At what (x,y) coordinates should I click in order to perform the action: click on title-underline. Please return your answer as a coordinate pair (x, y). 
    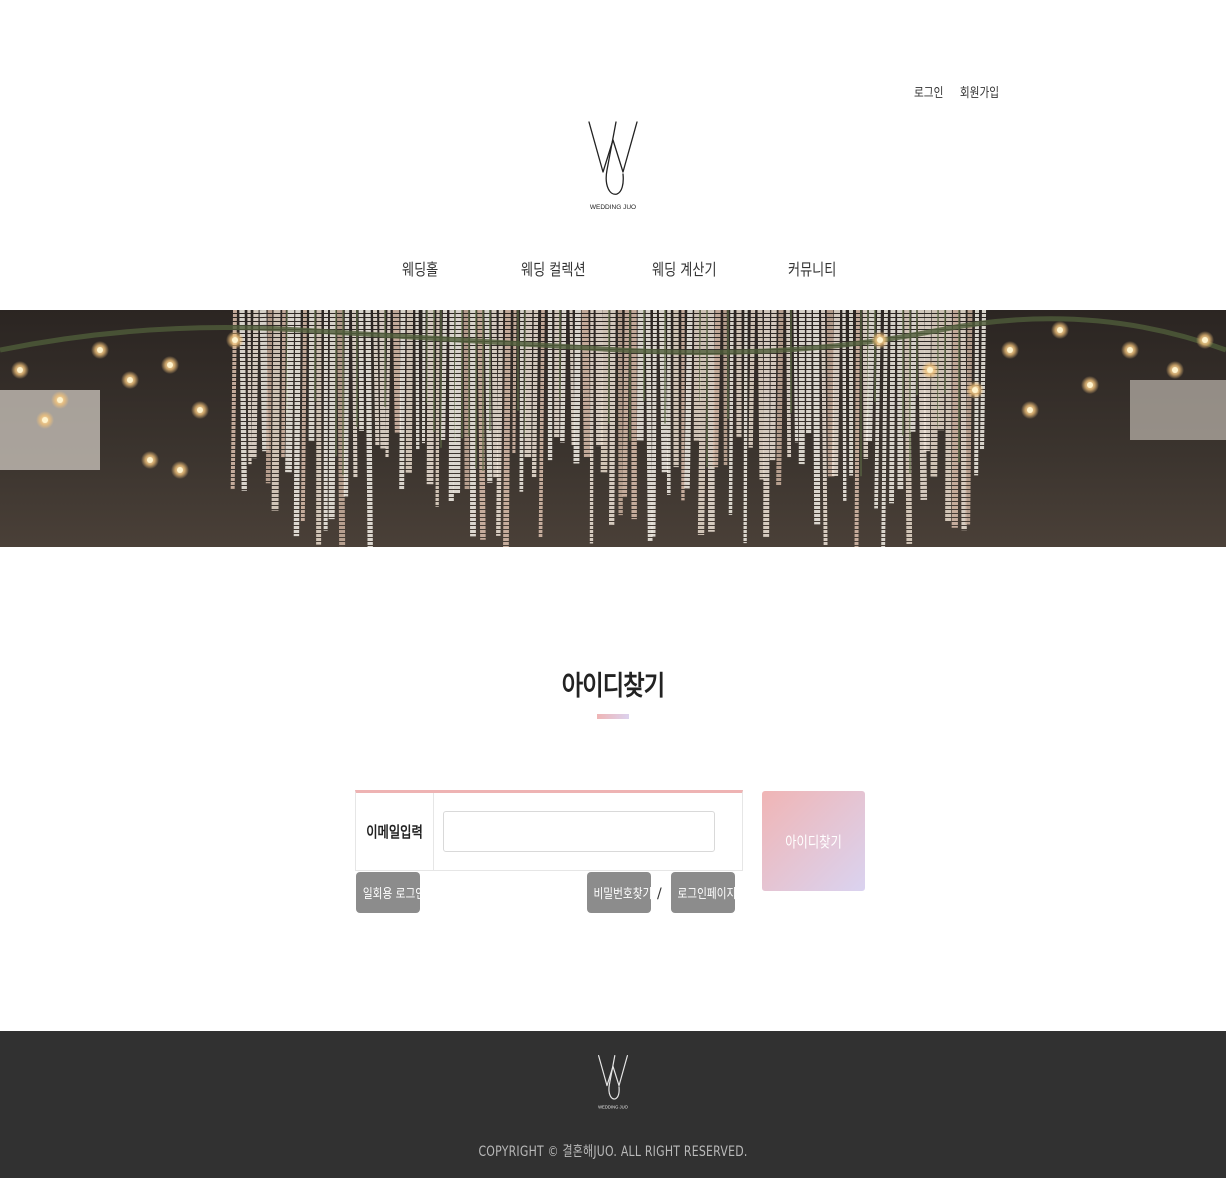
    Looking at the image, I should click on (613, 716).